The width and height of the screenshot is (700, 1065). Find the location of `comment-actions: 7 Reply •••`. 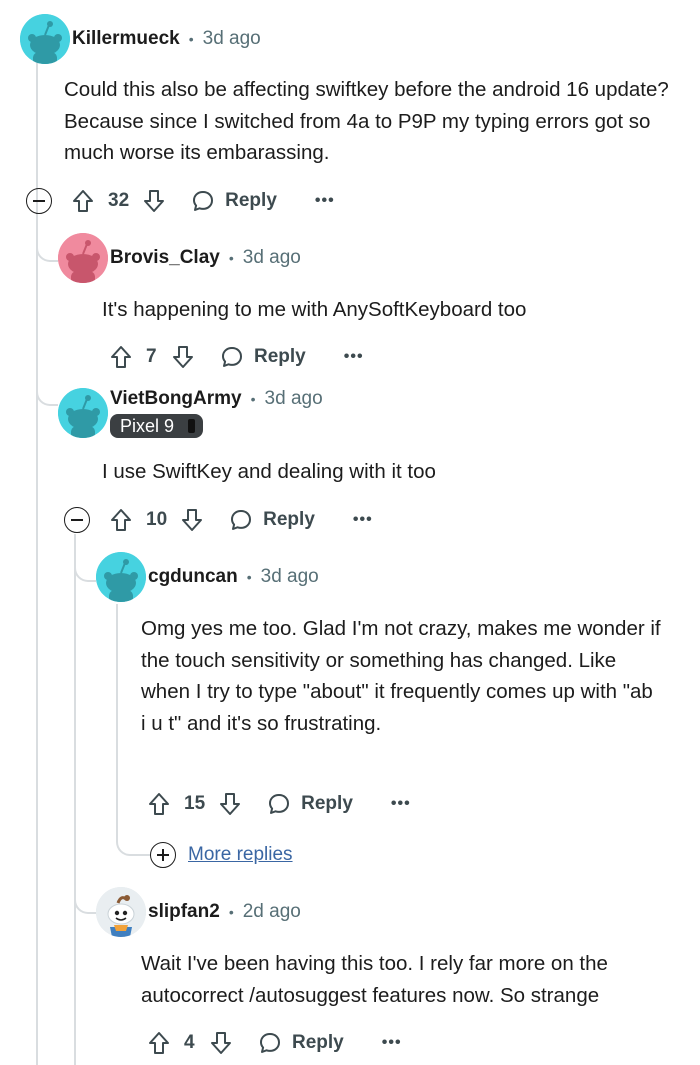

comment-actions: 7 Reply ••• is located at coordinates (236, 357).